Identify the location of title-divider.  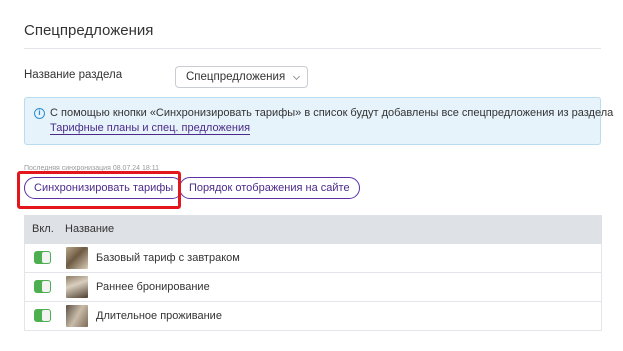
(312, 48).